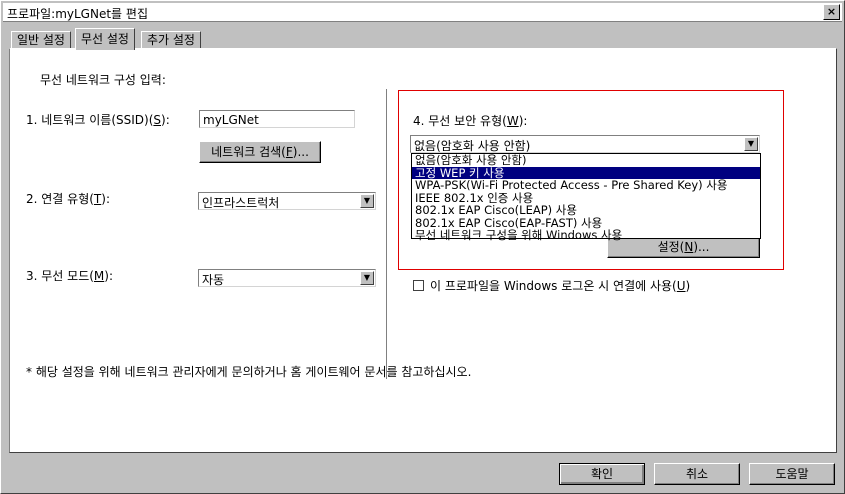  What do you see at coordinates (70, 276) in the screenshot?
I see `wireless-mode-label: 3. 무선 모드(M):` at bounding box center [70, 276].